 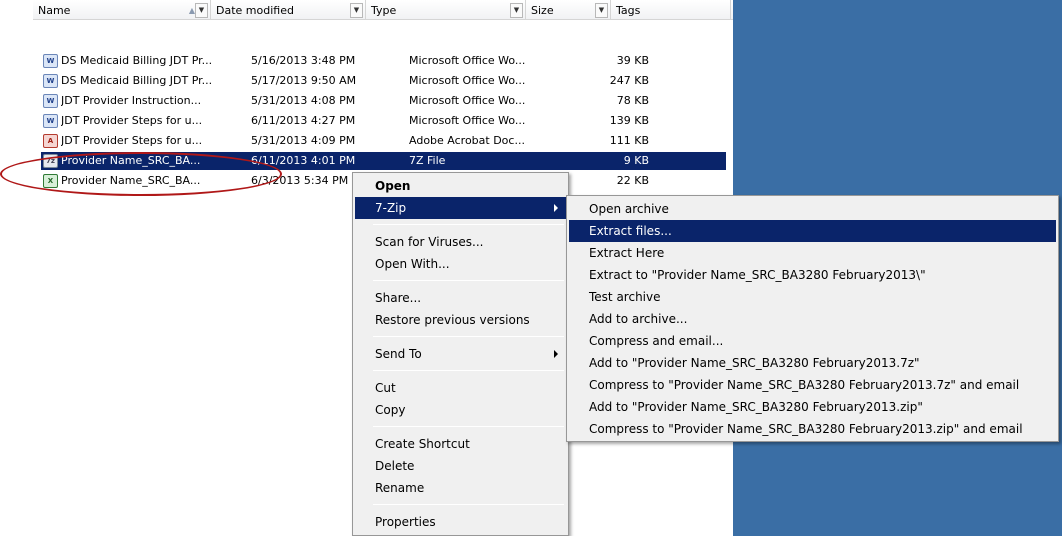 I want to click on menu-item-copy: Copy, so click(x=460, y=410).